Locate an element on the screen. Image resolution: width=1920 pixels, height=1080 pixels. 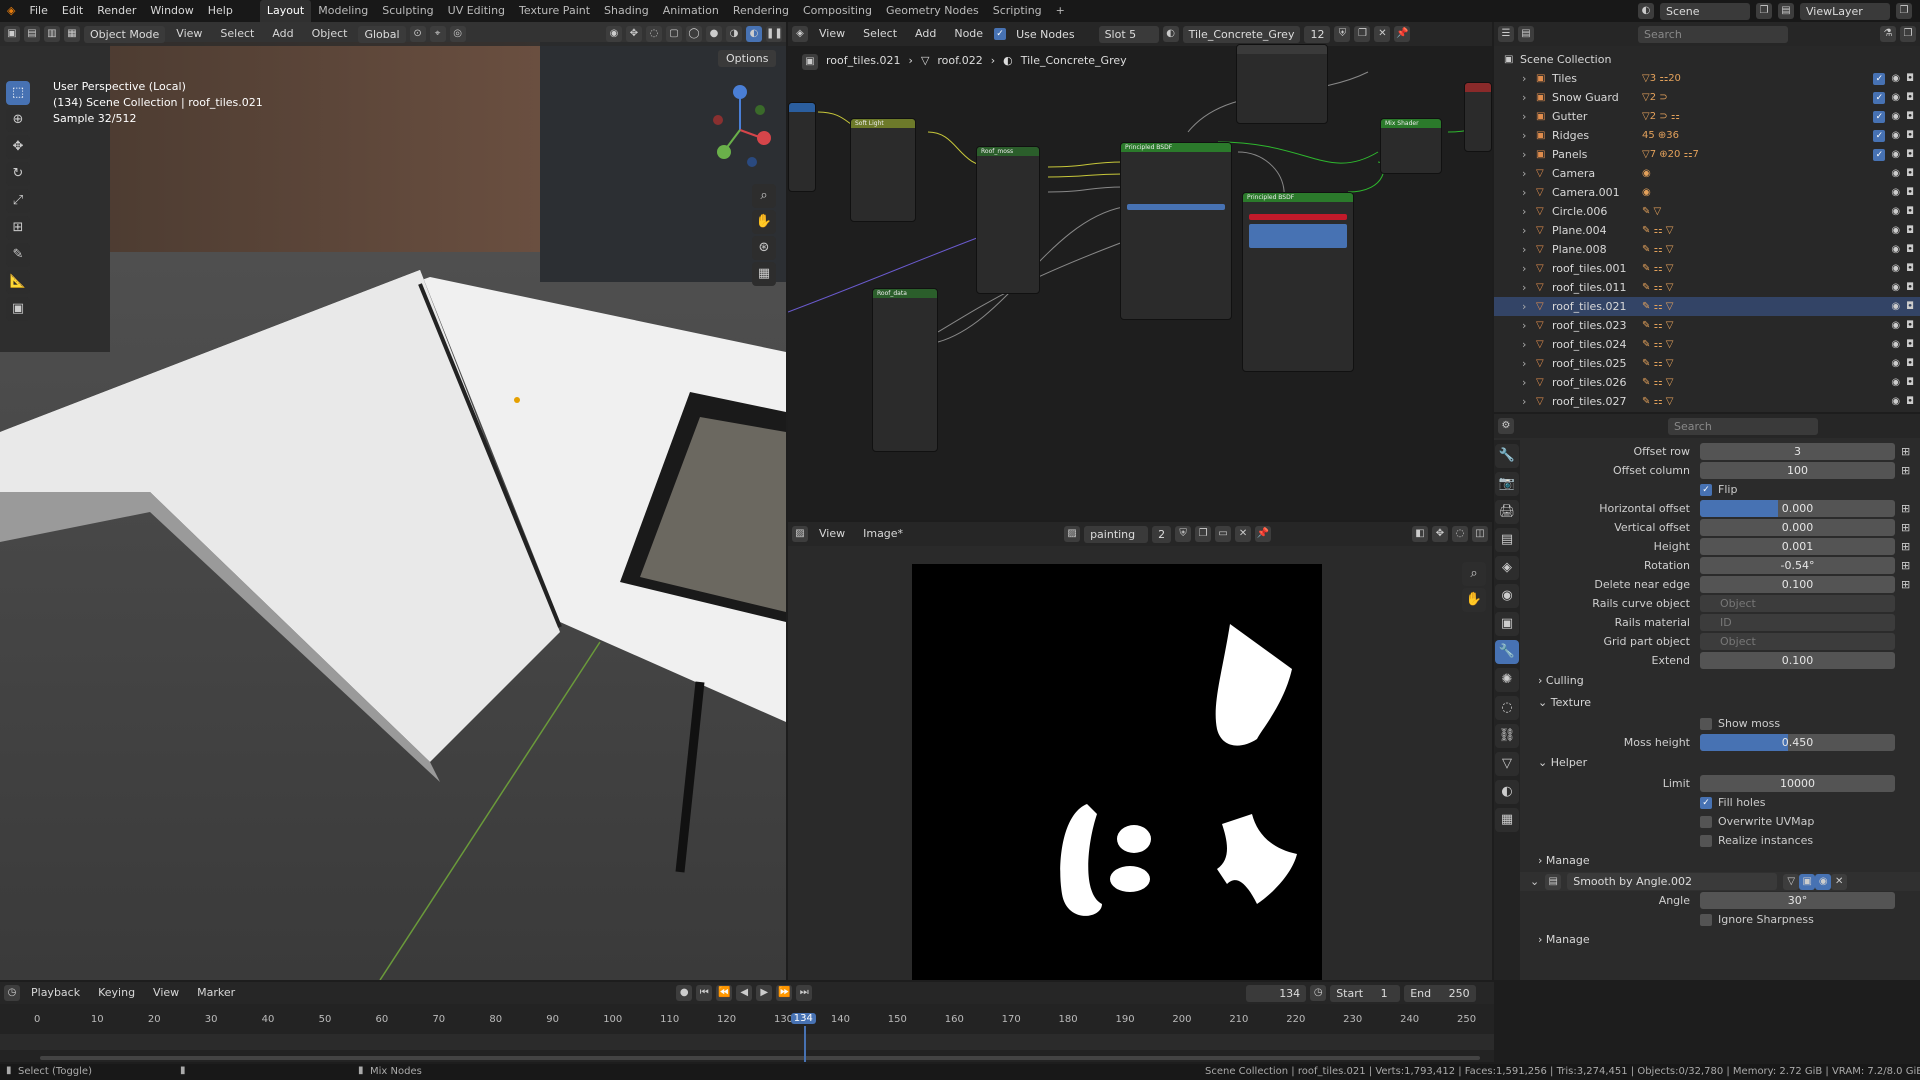
modifier-render-icon: ◉ is located at coordinates (1823, 881).